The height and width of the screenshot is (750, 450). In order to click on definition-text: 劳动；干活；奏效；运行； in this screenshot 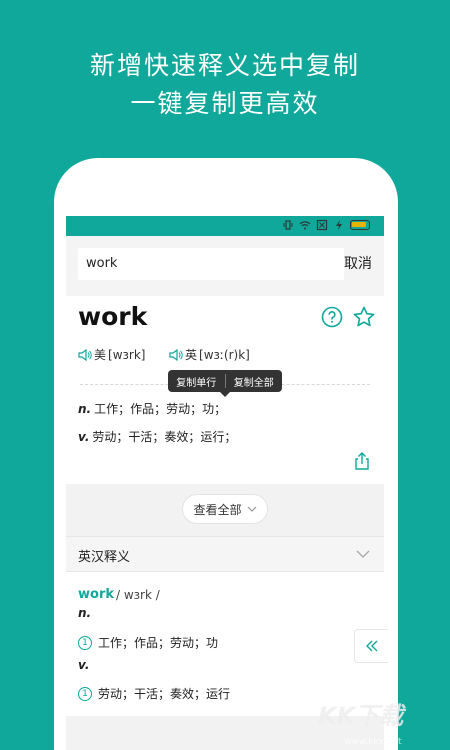, I will do `click(164, 437)`.